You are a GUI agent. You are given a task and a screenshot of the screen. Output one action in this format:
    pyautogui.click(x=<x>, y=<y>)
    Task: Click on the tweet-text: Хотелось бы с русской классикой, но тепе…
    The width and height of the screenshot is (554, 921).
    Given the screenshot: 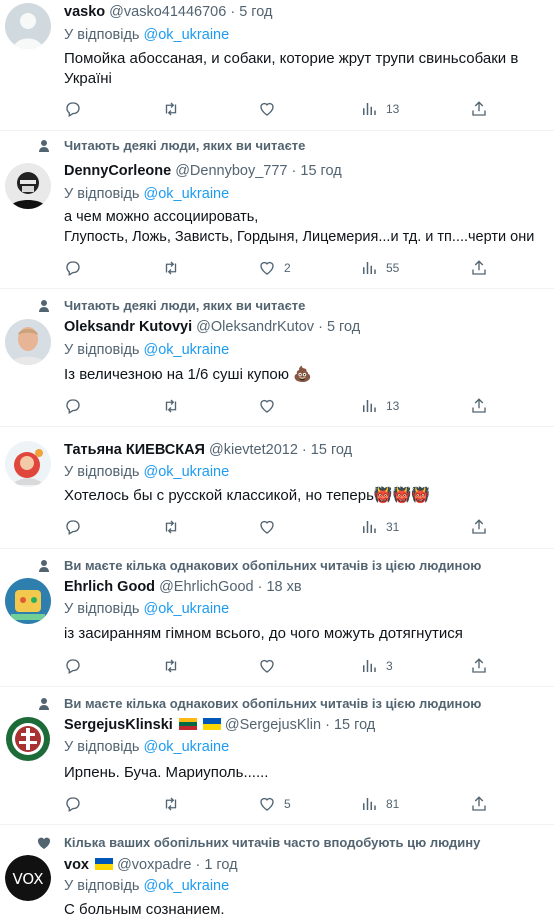 What is the action you would take?
    pyautogui.click(x=247, y=495)
    